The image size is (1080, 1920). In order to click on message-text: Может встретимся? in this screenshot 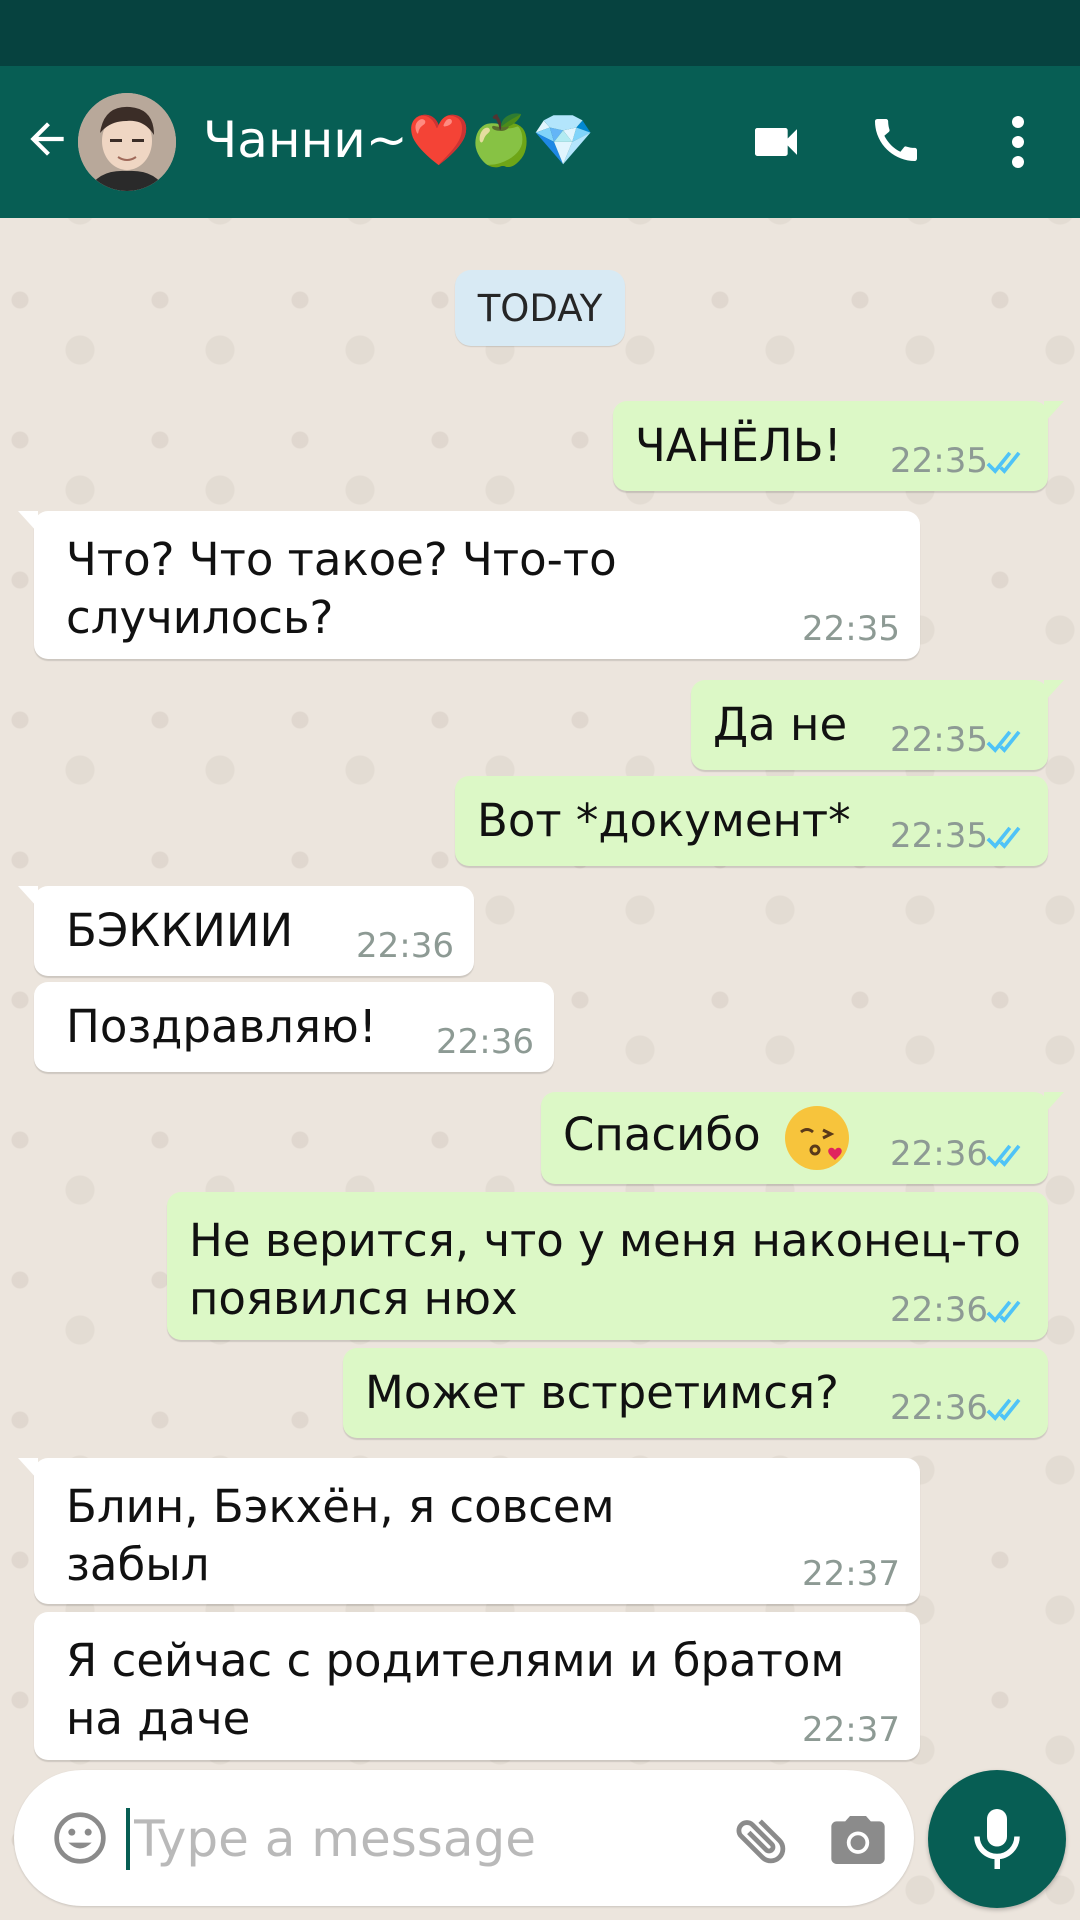, I will do `click(602, 1392)`.